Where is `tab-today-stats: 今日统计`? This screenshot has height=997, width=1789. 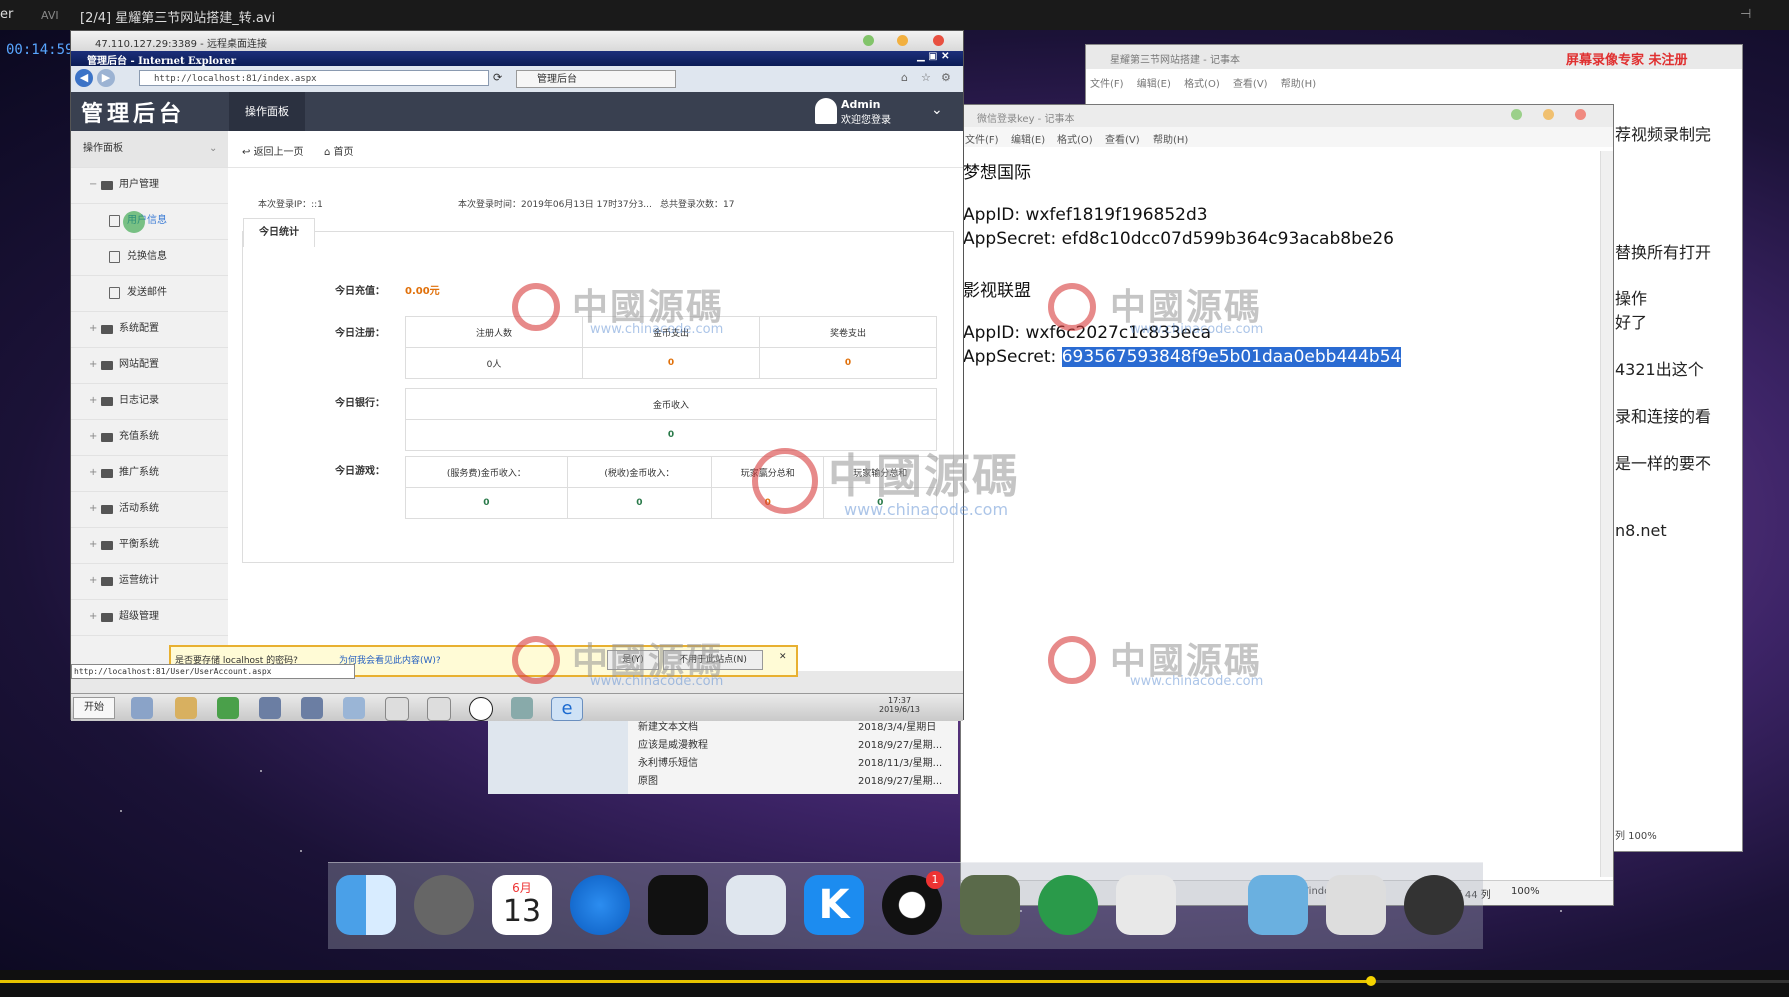 tab-today-stats: 今日统计 is located at coordinates (279, 232).